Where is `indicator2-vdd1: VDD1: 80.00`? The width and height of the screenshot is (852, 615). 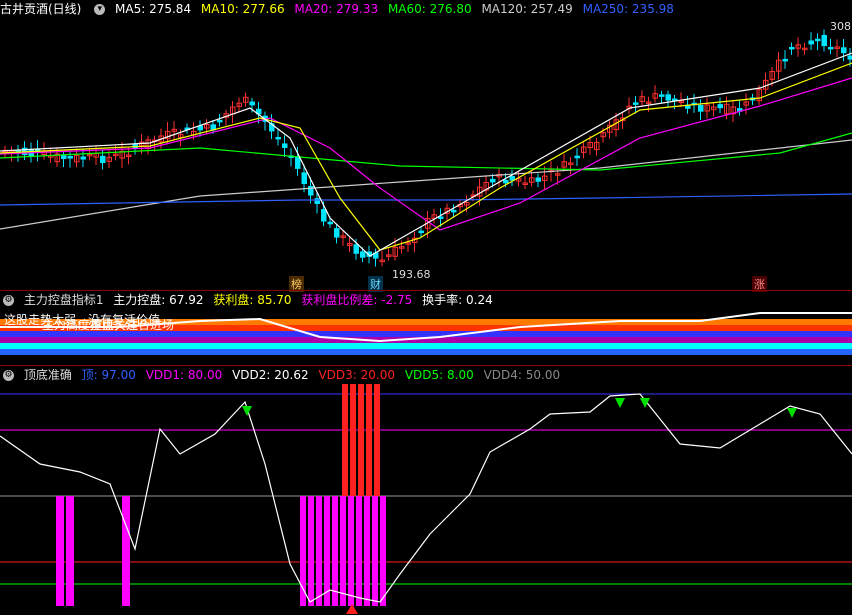
indicator2-vdd1: VDD1: 80.00 is located at coordinates (184, 375).